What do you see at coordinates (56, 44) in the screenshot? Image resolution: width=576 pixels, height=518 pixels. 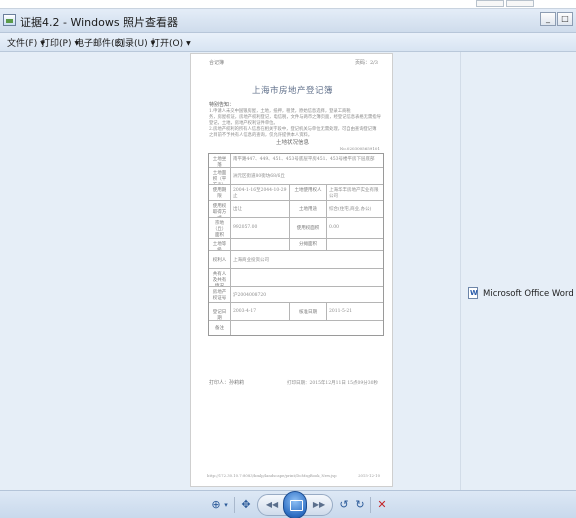 I see `menu-print-label: 打印(P)` at bounding box center [56, 44].